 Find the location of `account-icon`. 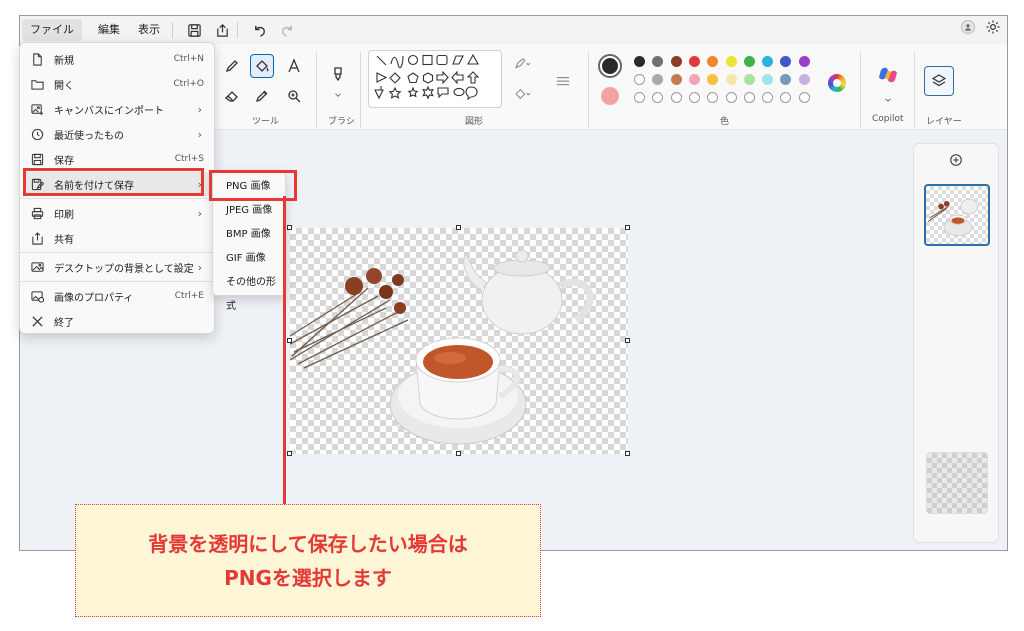

account-icon is located at coordinates (968, 27).